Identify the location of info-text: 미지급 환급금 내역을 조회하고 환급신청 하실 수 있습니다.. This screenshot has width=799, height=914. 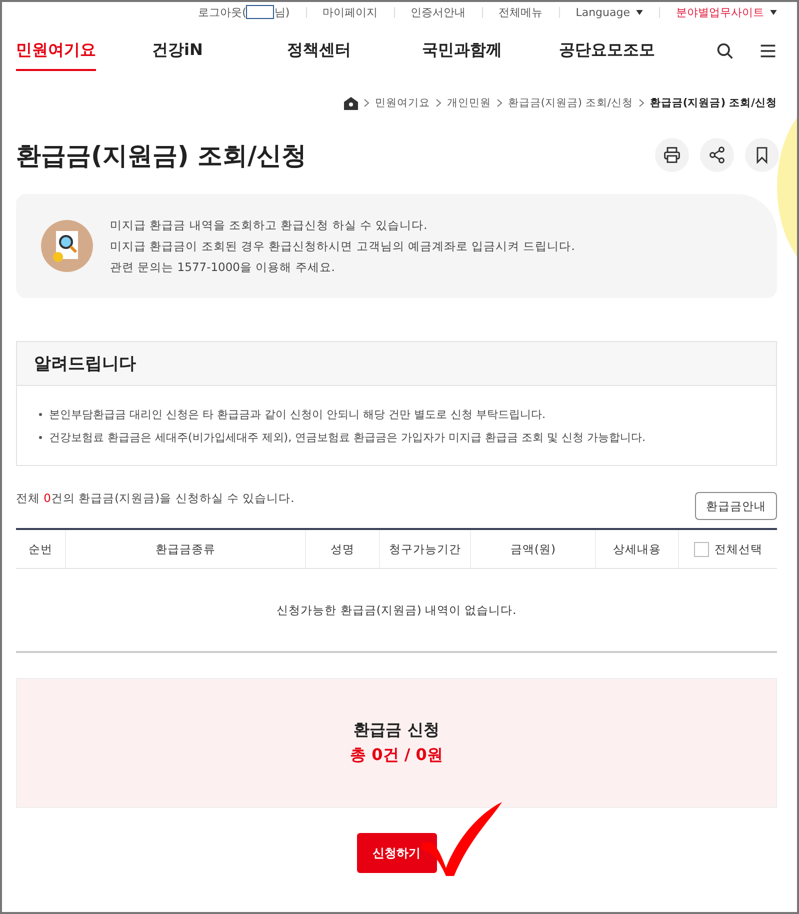
(269, 225).